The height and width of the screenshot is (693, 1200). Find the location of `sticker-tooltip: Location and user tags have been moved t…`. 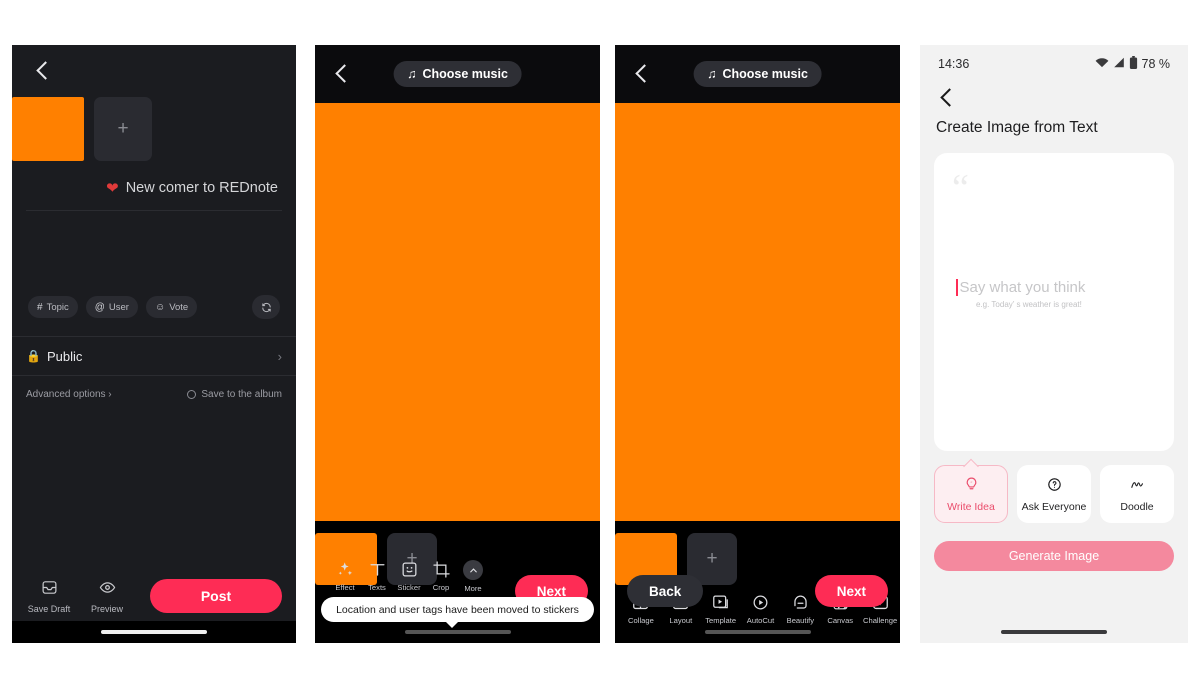

sticker-tooltip: Location and user tags have been moved t… is located at coordinates (457, 612).